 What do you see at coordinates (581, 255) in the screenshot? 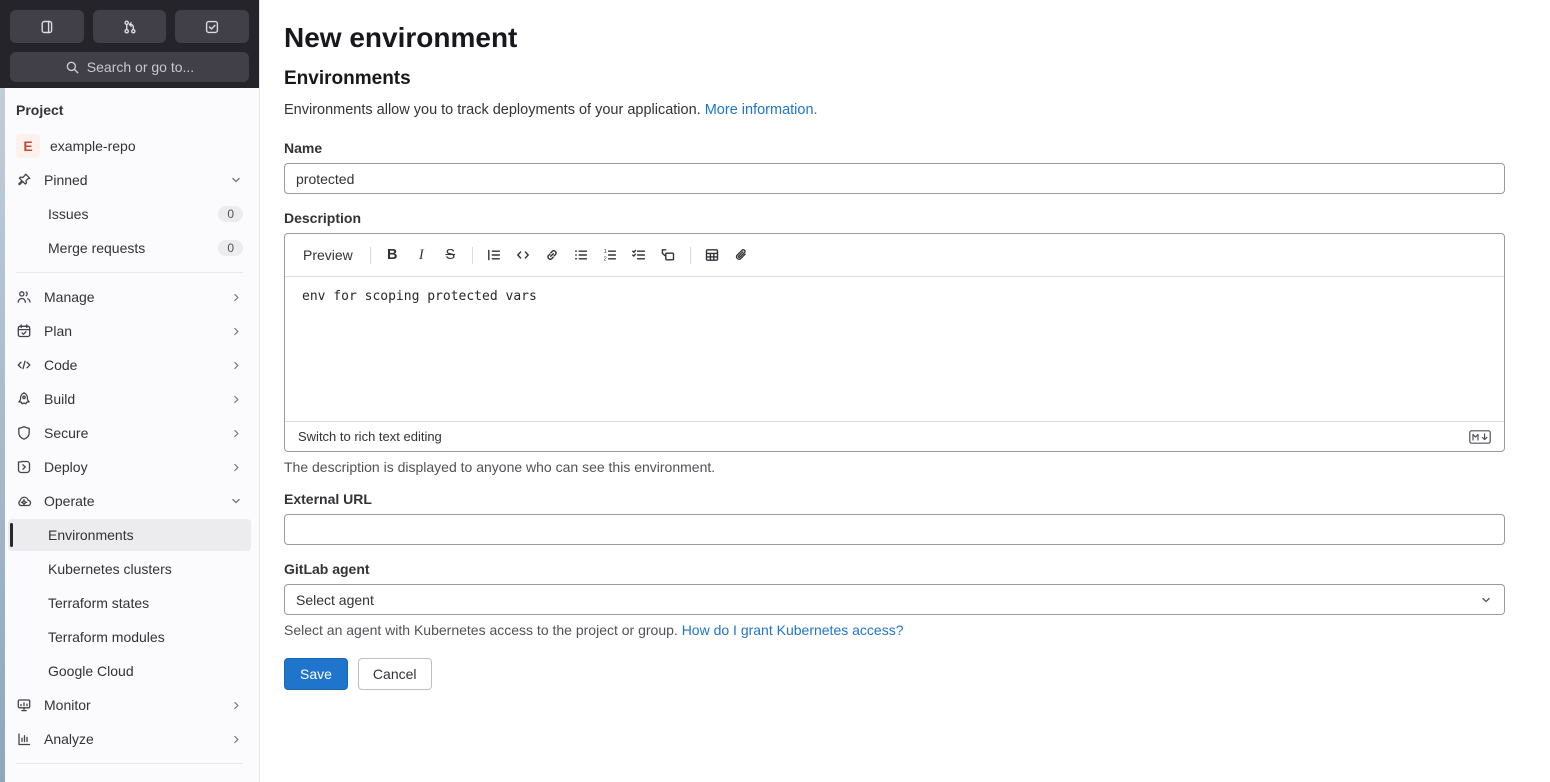
I see `bulleted-list-icon` at bounding box center [581, 255].